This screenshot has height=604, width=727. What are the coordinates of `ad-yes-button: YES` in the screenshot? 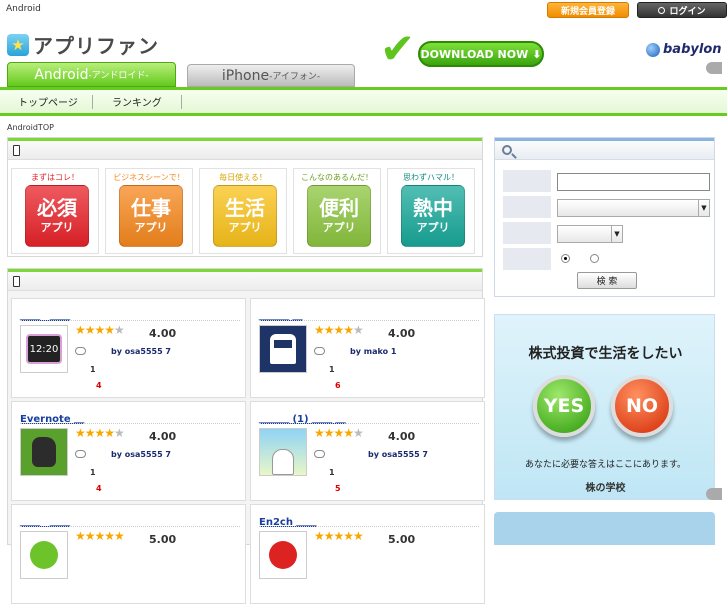 It's located at (564, 406).